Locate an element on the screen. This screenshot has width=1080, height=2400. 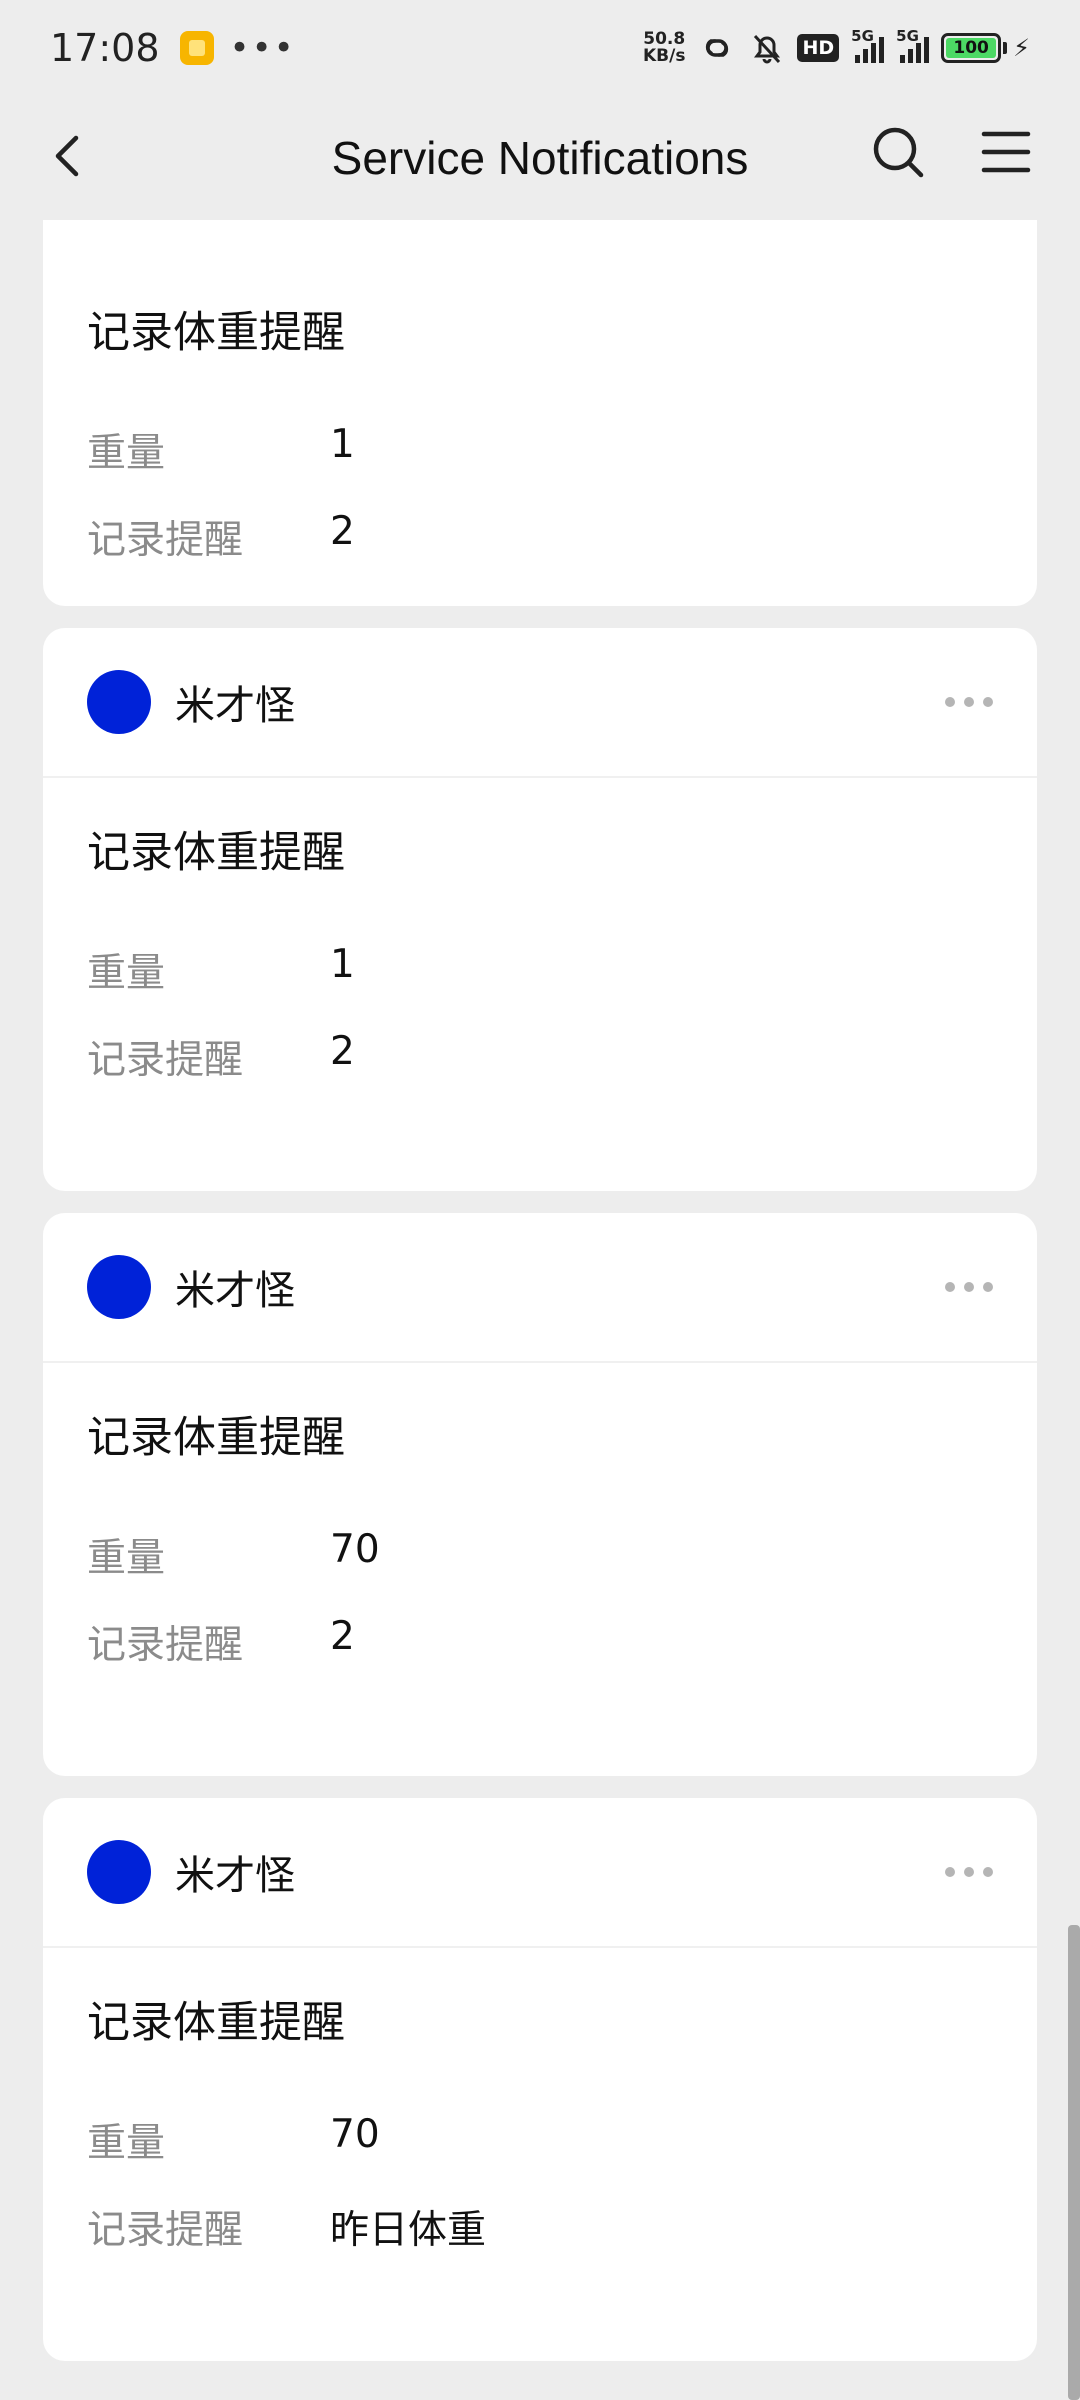
network-speed-unit: KB/s is located at coordinates (664, 56).